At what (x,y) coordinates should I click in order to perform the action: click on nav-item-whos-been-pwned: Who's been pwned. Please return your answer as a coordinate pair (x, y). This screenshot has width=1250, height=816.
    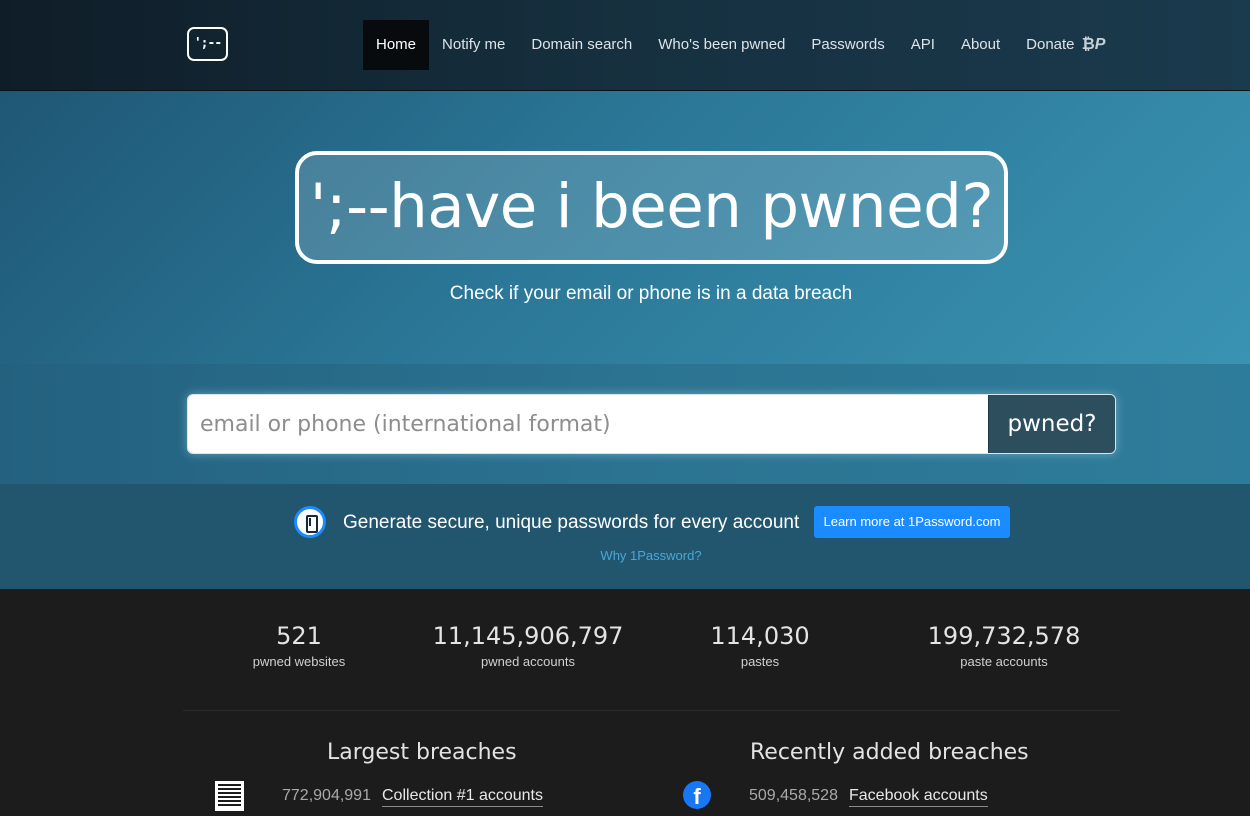
    Looking at the image, I should click on (721, 45).